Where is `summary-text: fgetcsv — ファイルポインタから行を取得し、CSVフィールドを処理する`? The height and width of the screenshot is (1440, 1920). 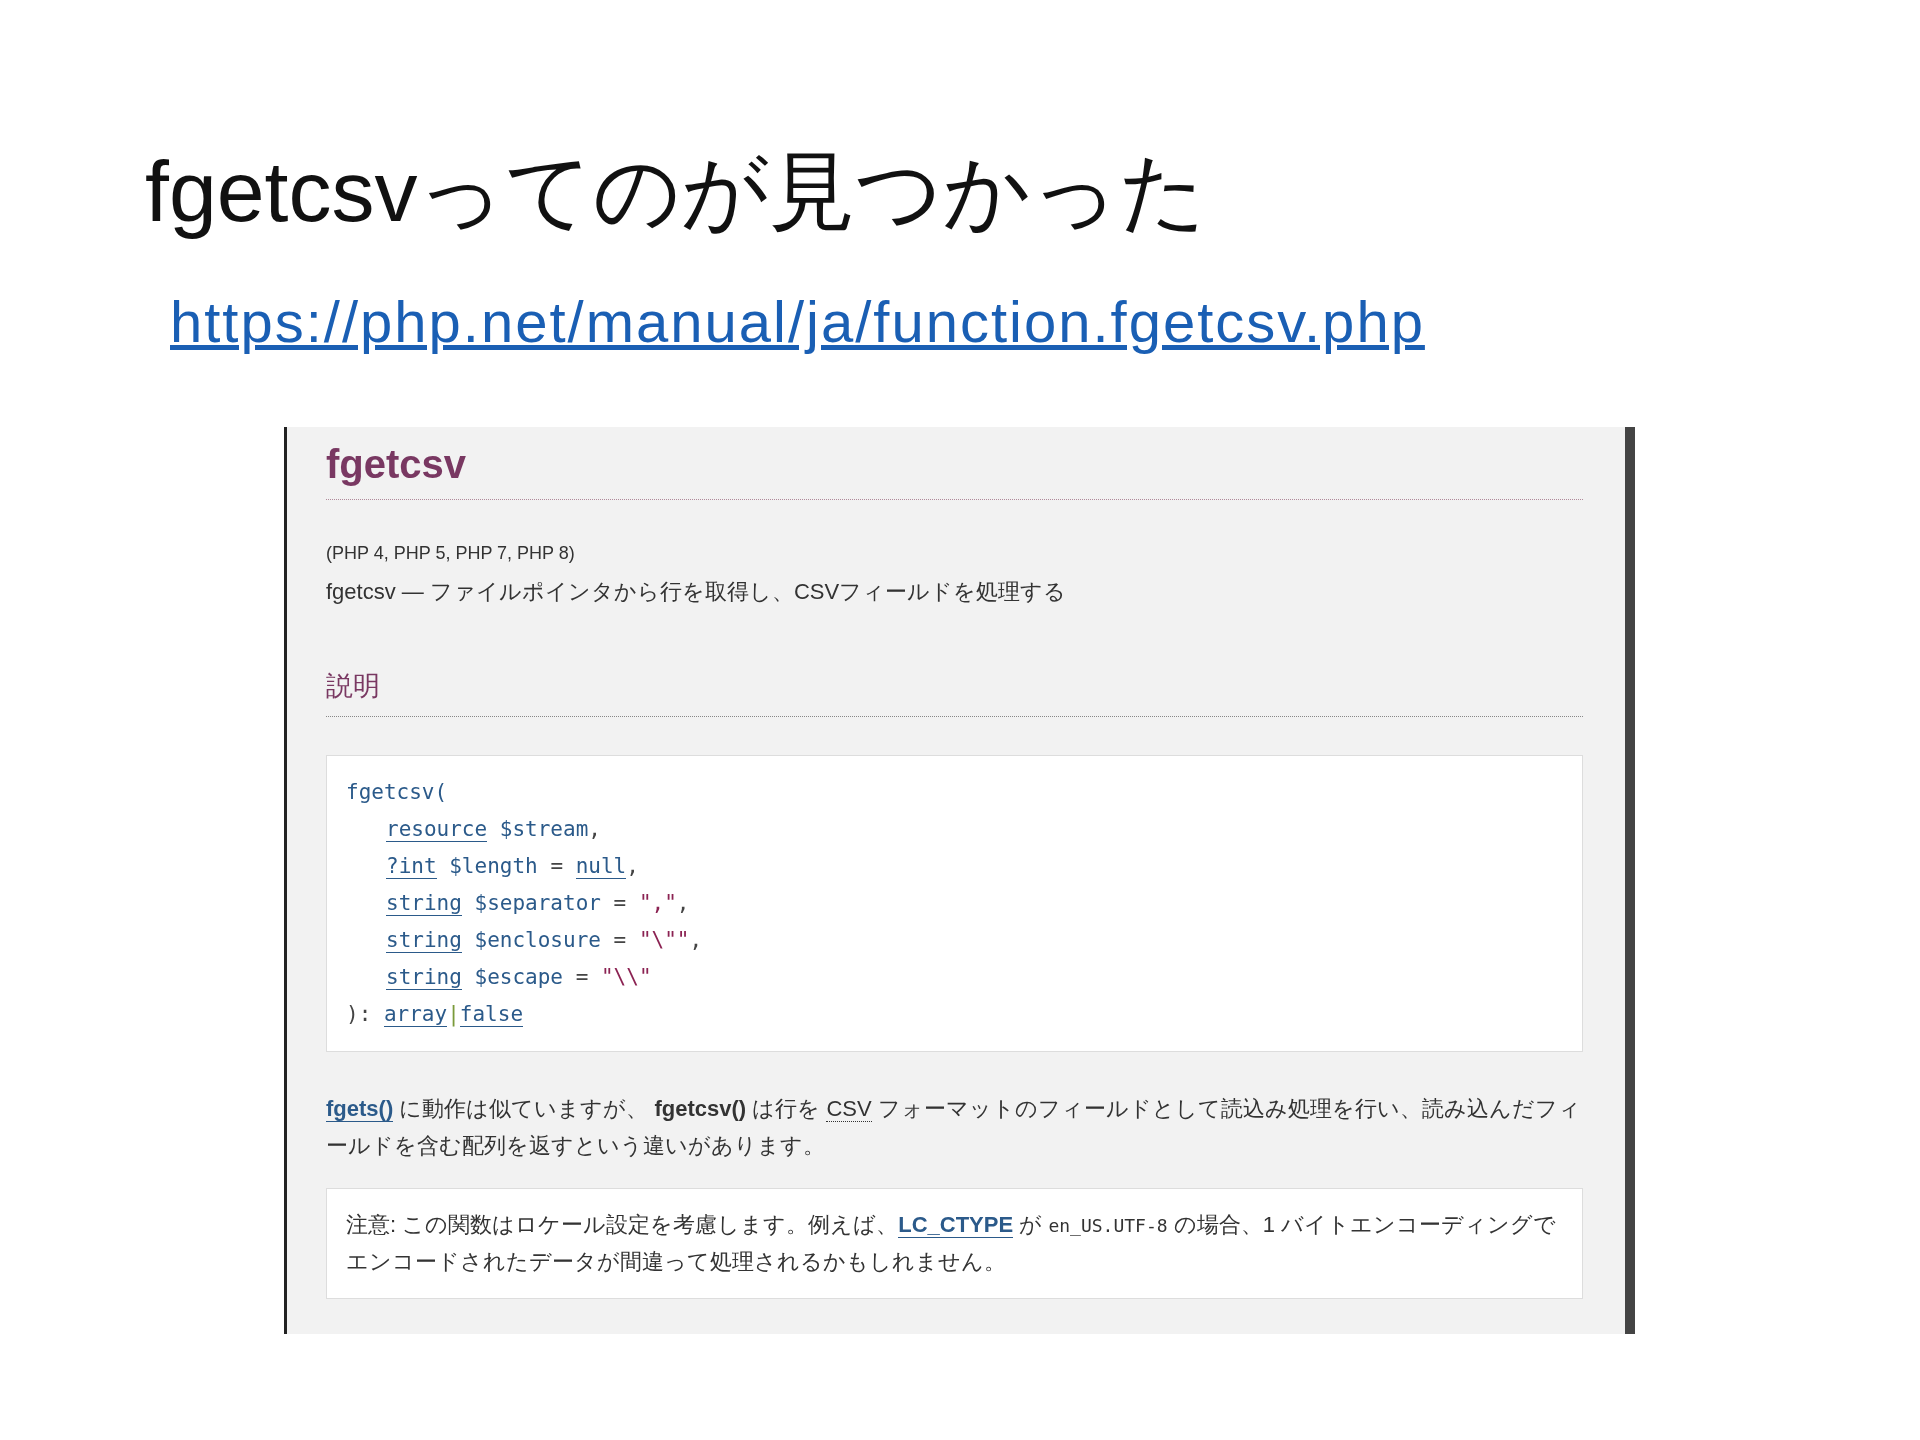 summary-text: fgetcsv — ファイルポインタから行を取得し、CSVフィールドを処理する is located at coordinates (697, 591).